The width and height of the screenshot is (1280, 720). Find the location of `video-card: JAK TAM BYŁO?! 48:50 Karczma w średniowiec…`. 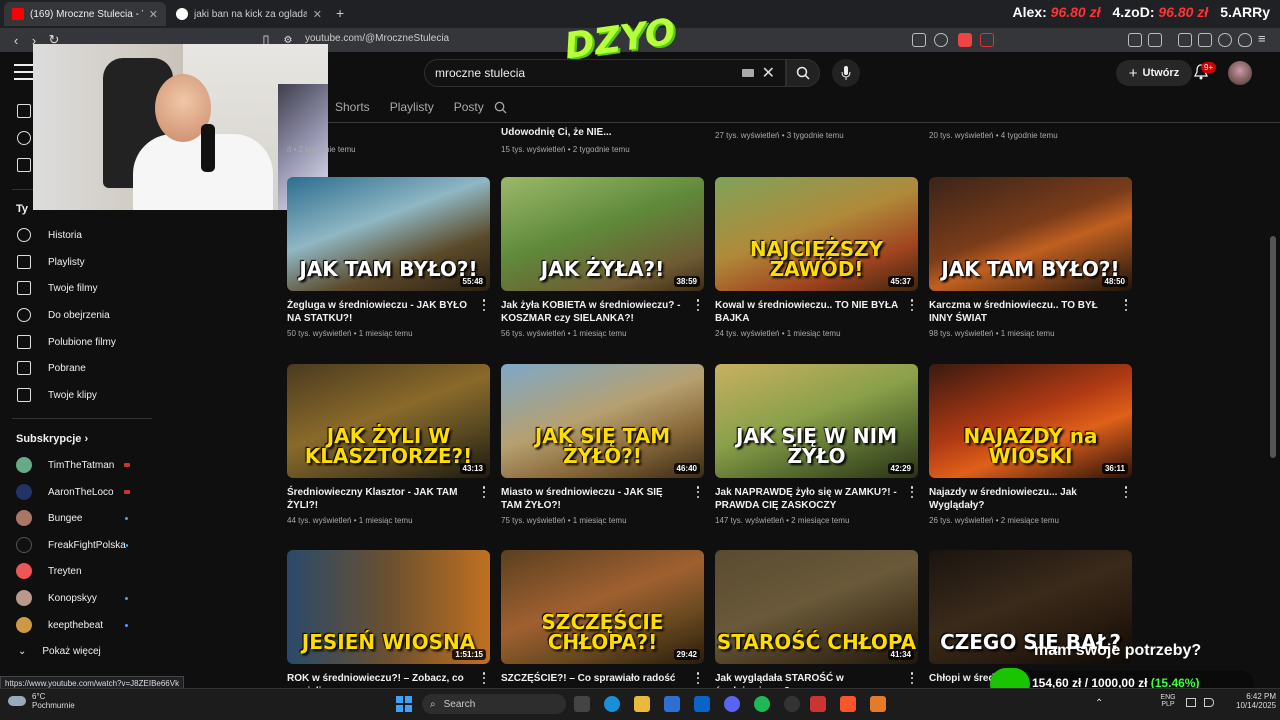

video-card: JAK TAM BYŁO?! 48:50 Karczma w średniowiec… is located at coordinates (1030, 257).